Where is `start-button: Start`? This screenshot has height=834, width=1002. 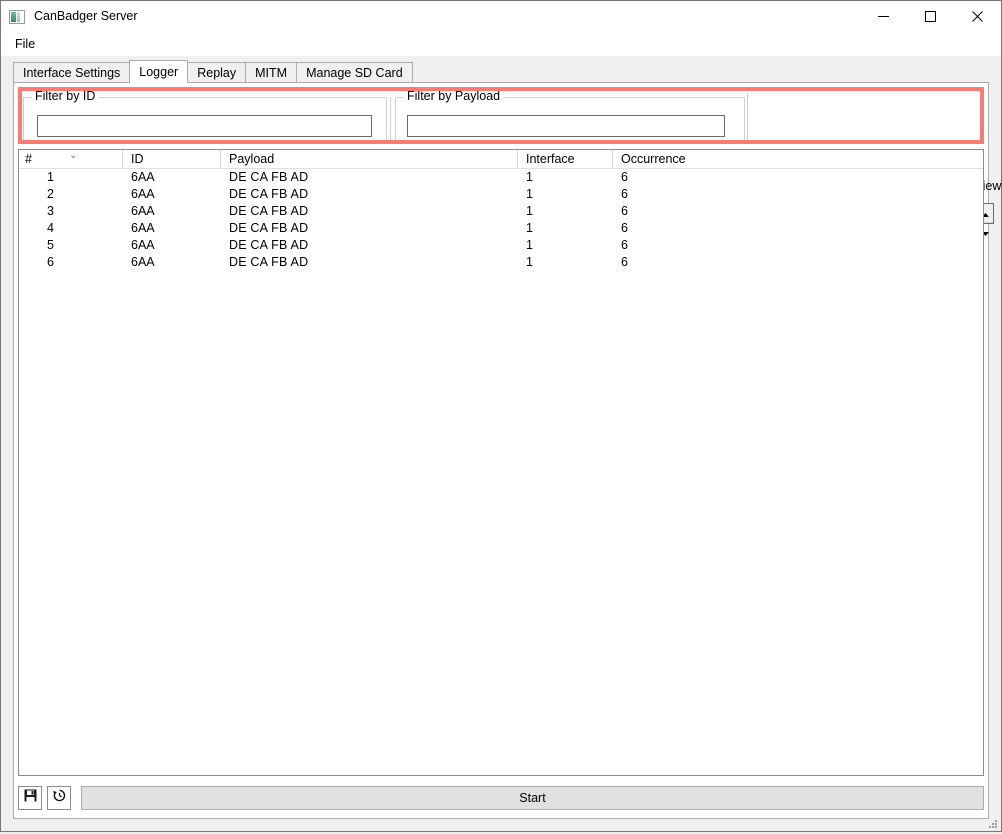 start-button: Start is located at coordinates (532, 798).